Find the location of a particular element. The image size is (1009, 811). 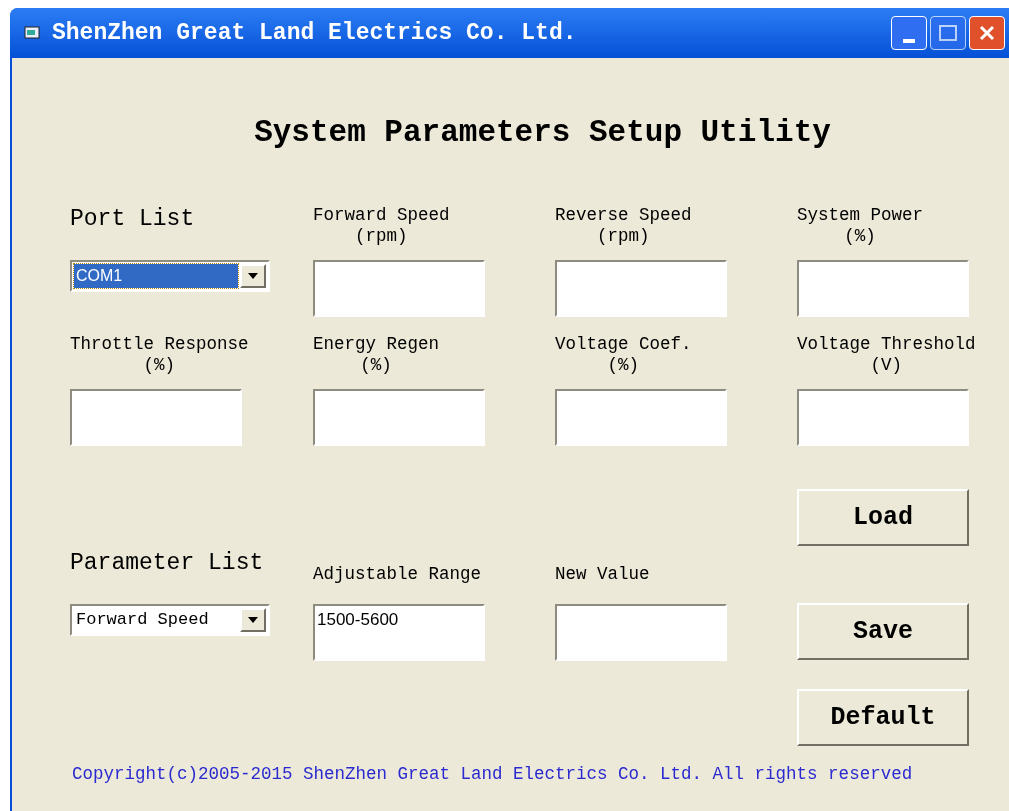

minimize-icon is located at coordinates (909, 41).